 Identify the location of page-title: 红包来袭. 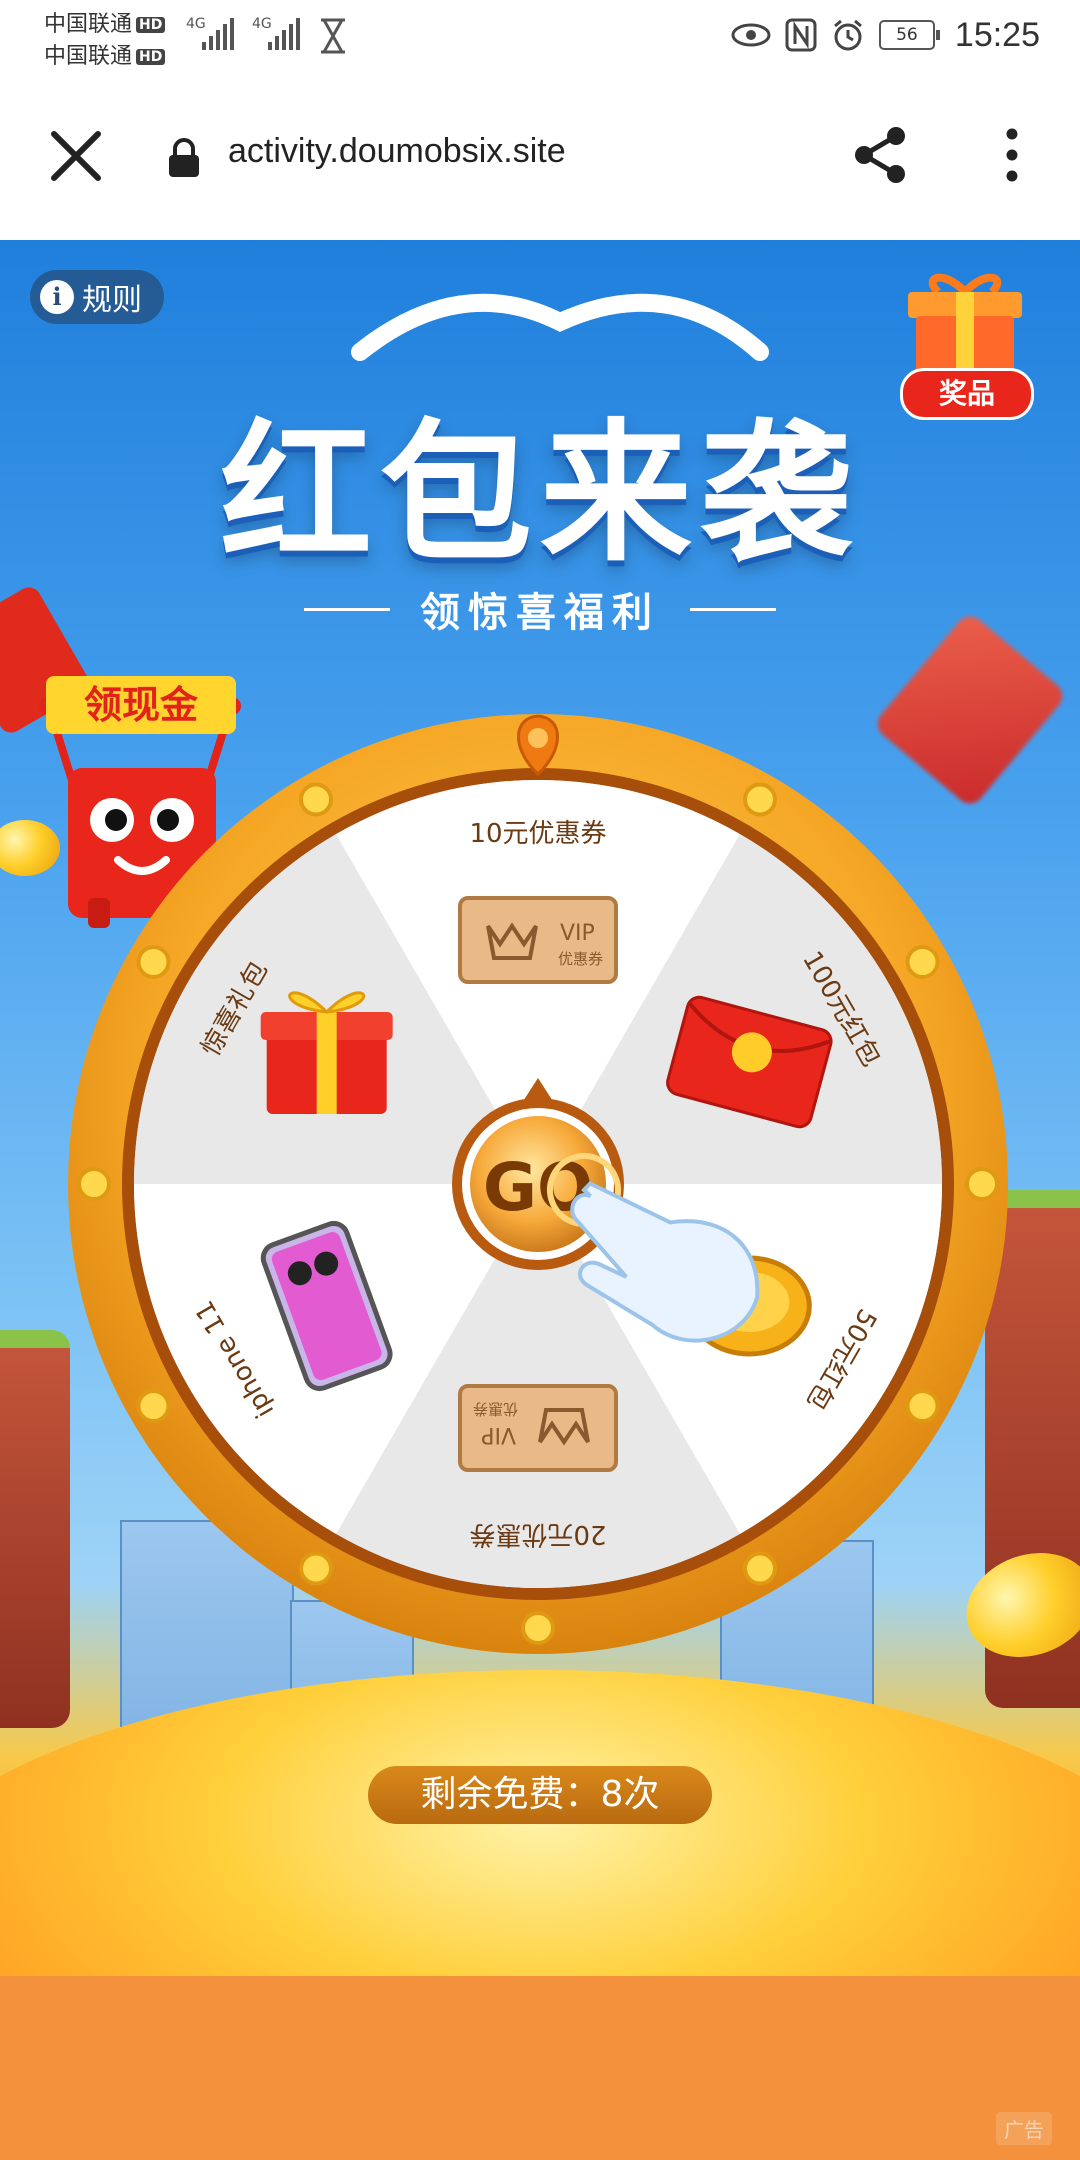
(540, 493).